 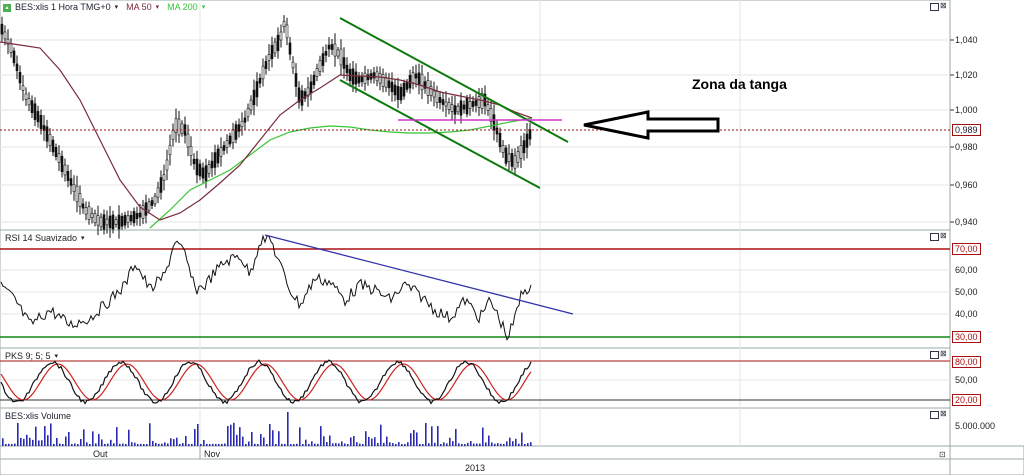 What do you see at coordinates (63, 7) in the screenshot?
I see `symbol-label: BES:xlis 1 Hora TMG+0` at bounding box center [63, 7].